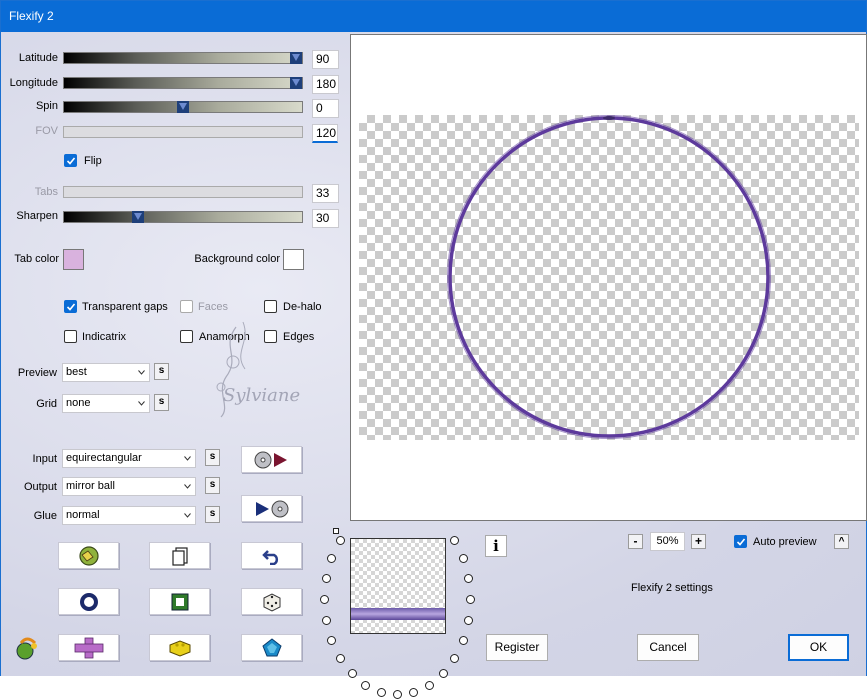 The image size is (867, 699). I want to click on spin-slider, so click(183, 107).